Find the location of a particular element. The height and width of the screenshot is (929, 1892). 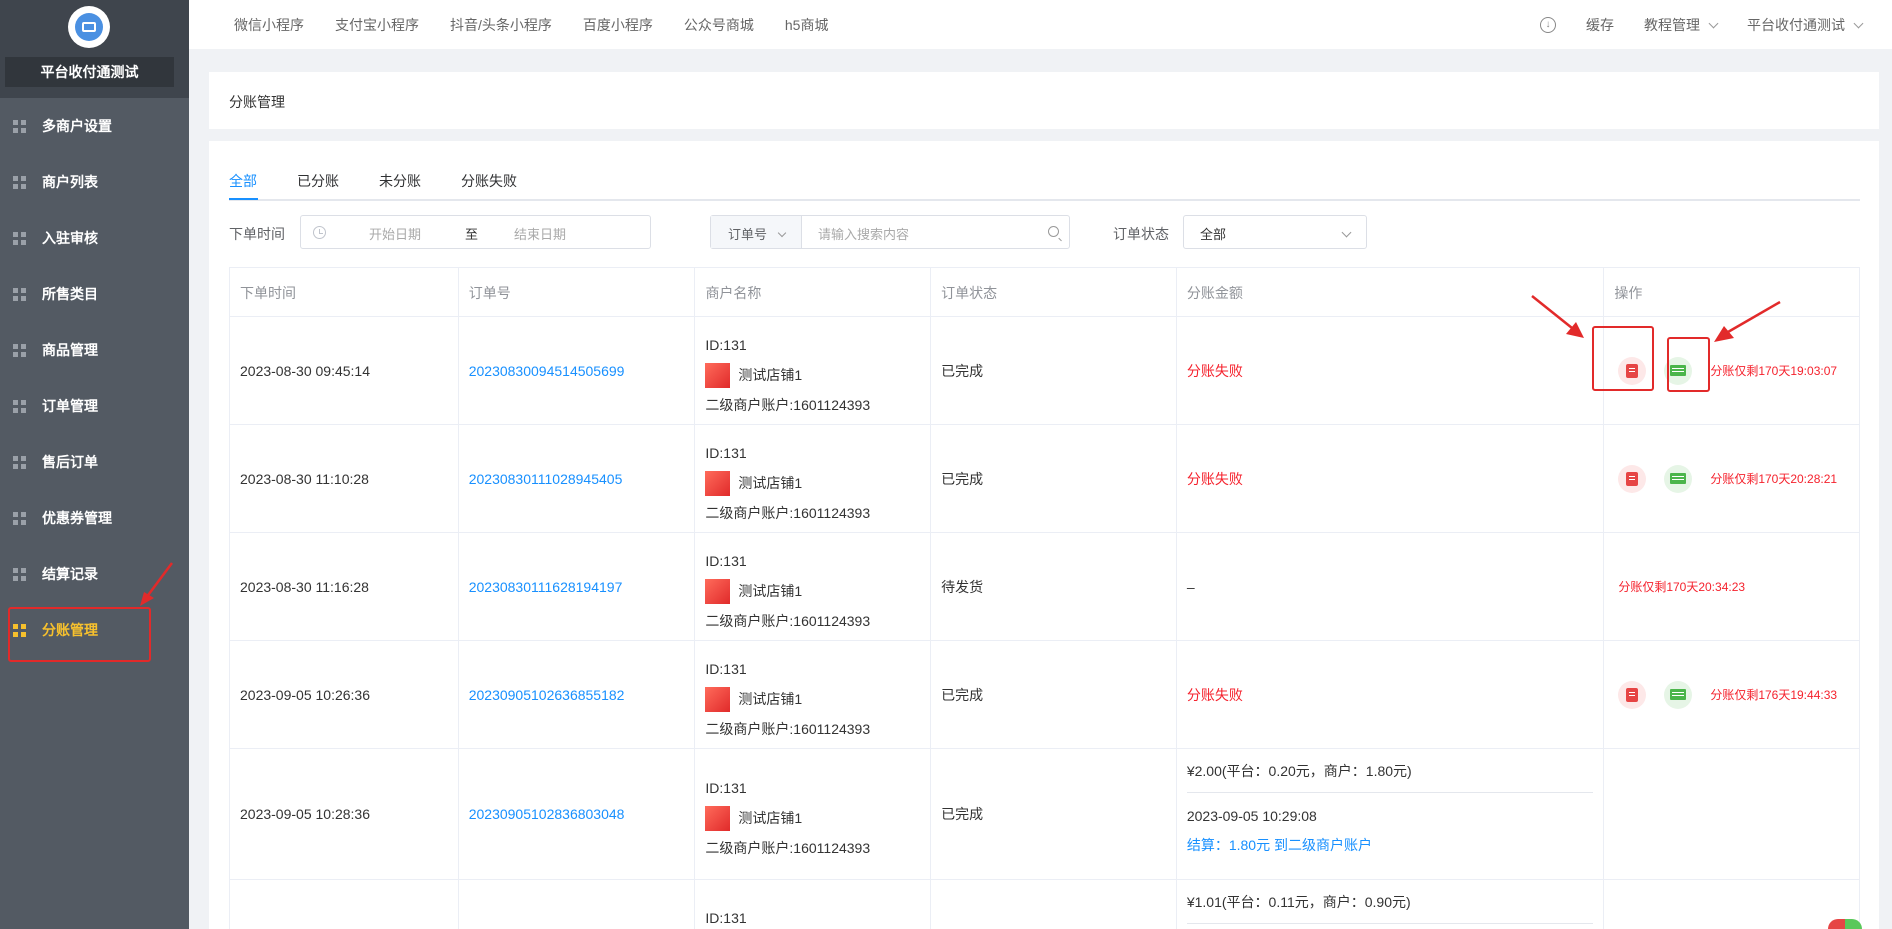

sidebar-item-after-sales: 售后订单 is located at coordinates (94, 462).